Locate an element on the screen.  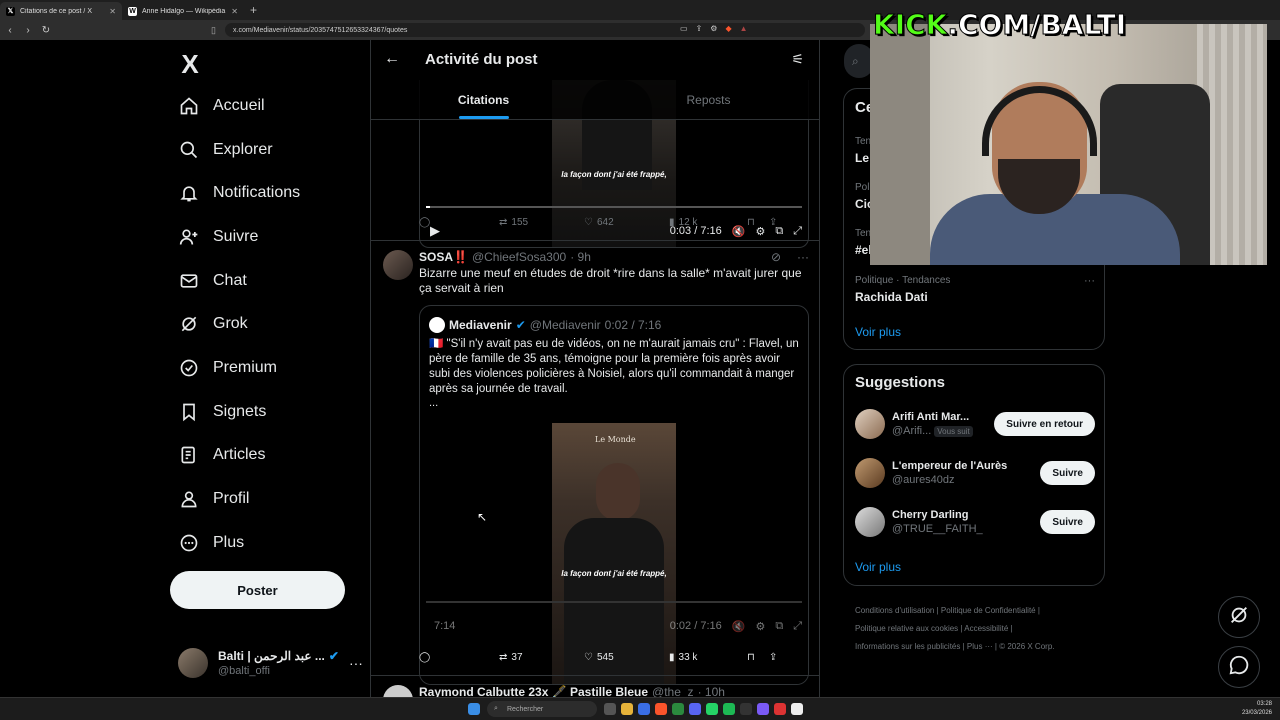
file-explorer-icon is located at coordinates (627, 709).